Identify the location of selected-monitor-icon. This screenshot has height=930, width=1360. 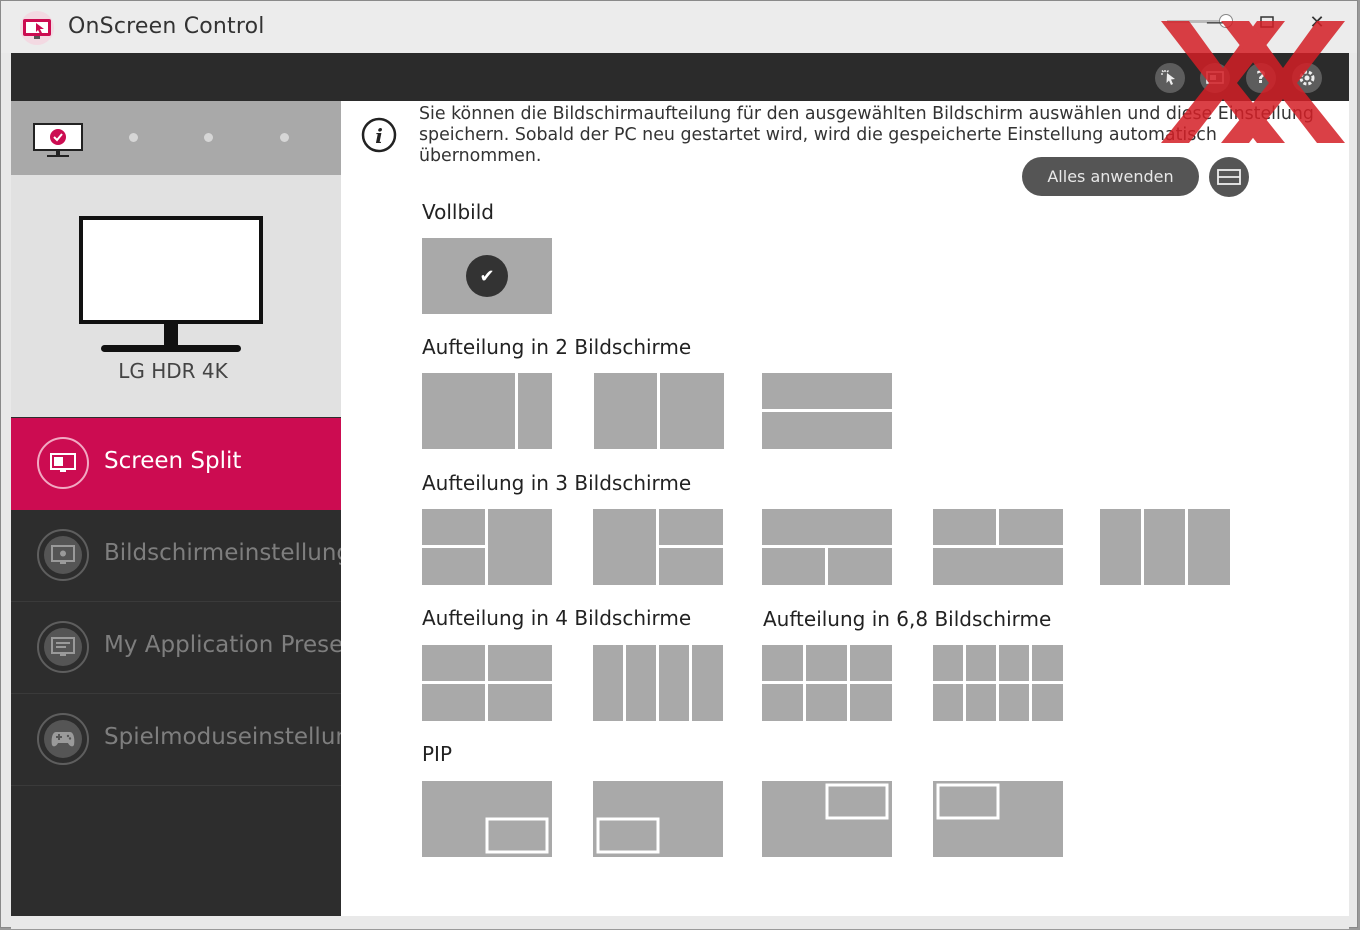
(58, 141).